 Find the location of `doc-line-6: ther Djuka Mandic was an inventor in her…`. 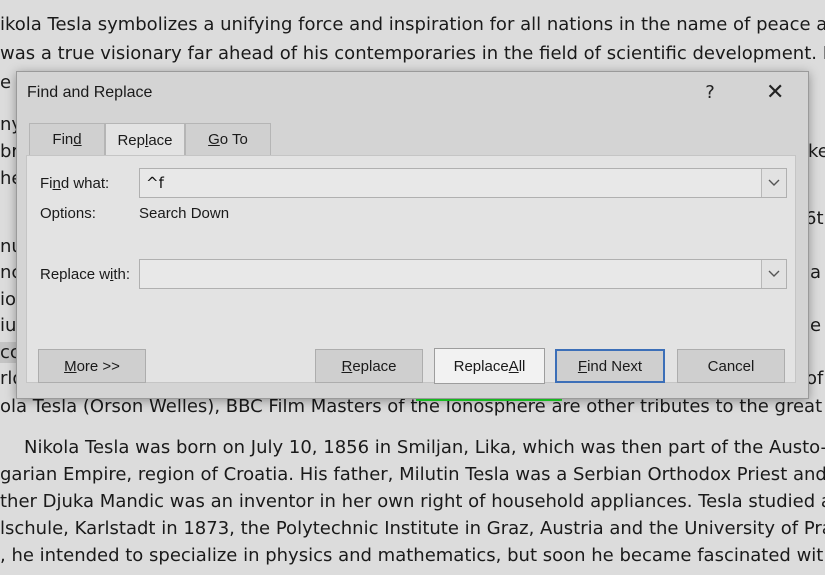

doc-line-6: ther Djuka Mandic was an inventor in her… is located at coordinates (412, 501).